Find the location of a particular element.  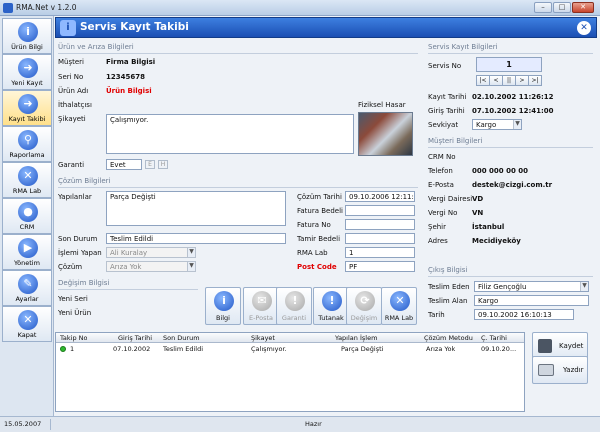

complaint-label: Şikayeti is located at coordinates (72, 119).